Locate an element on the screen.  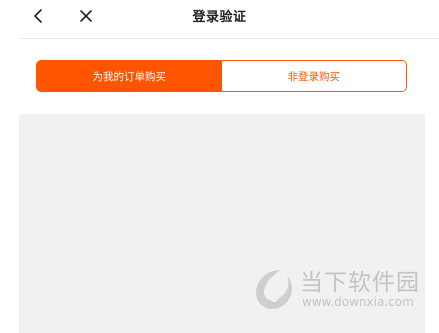
header-divider is located at coordinates (229, 38).